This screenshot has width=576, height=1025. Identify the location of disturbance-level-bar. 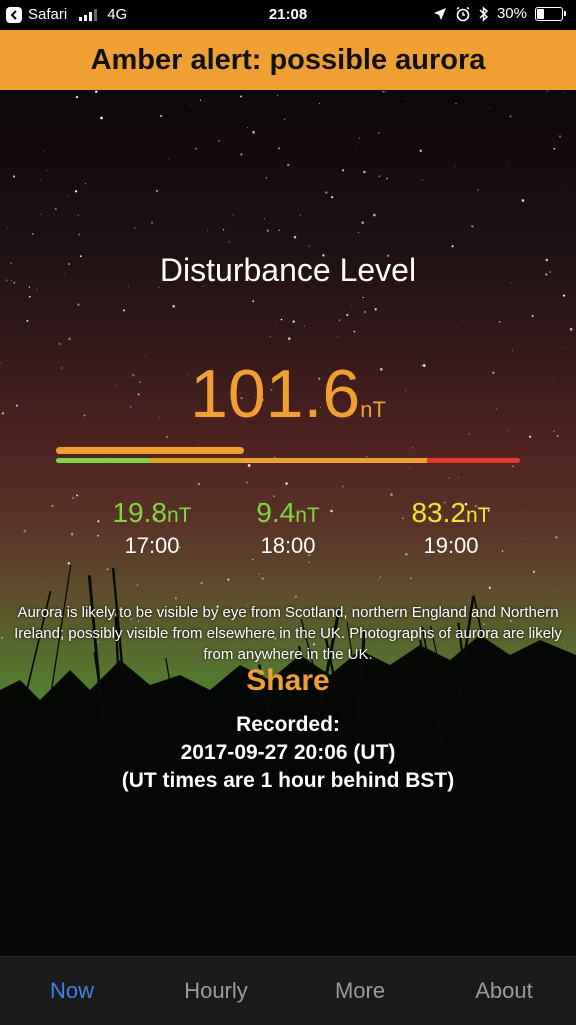
(150, 450).